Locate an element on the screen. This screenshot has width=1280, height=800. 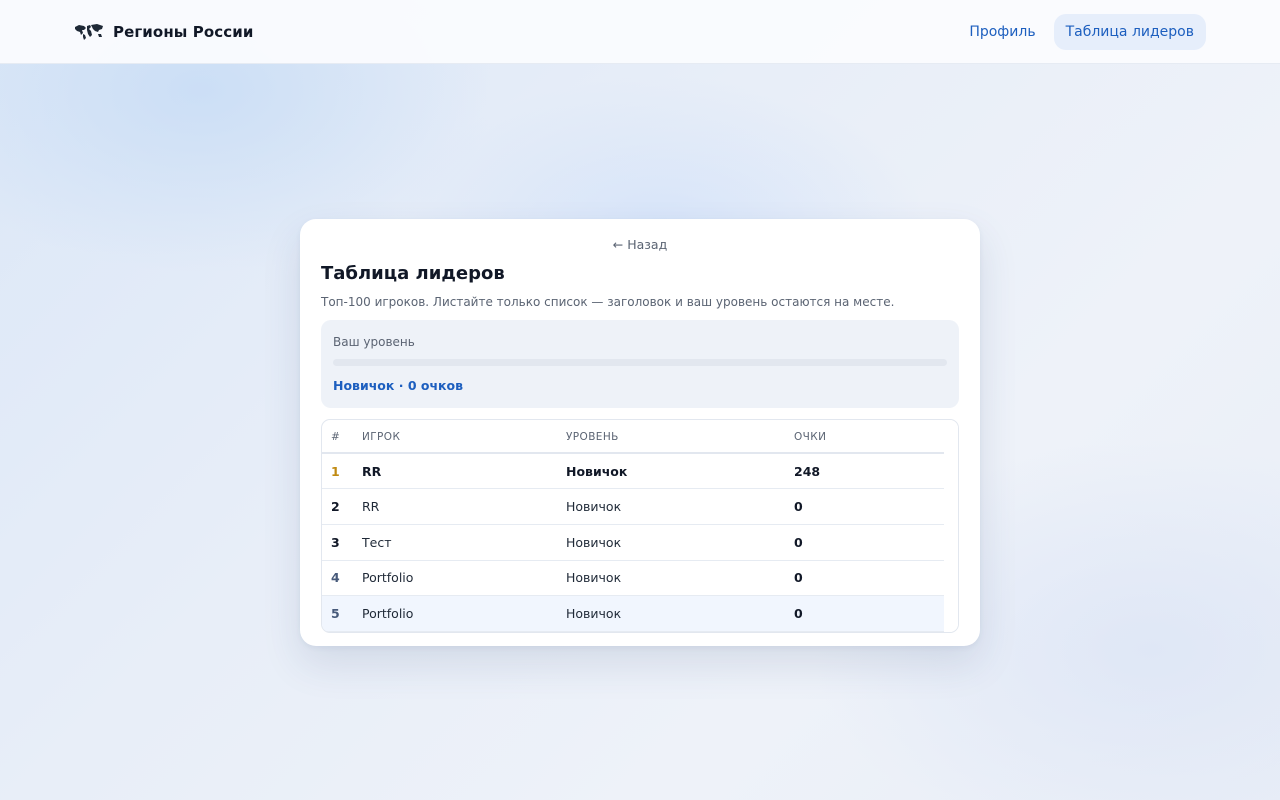
column-header-rank: # is located at coordinates (342, 437).